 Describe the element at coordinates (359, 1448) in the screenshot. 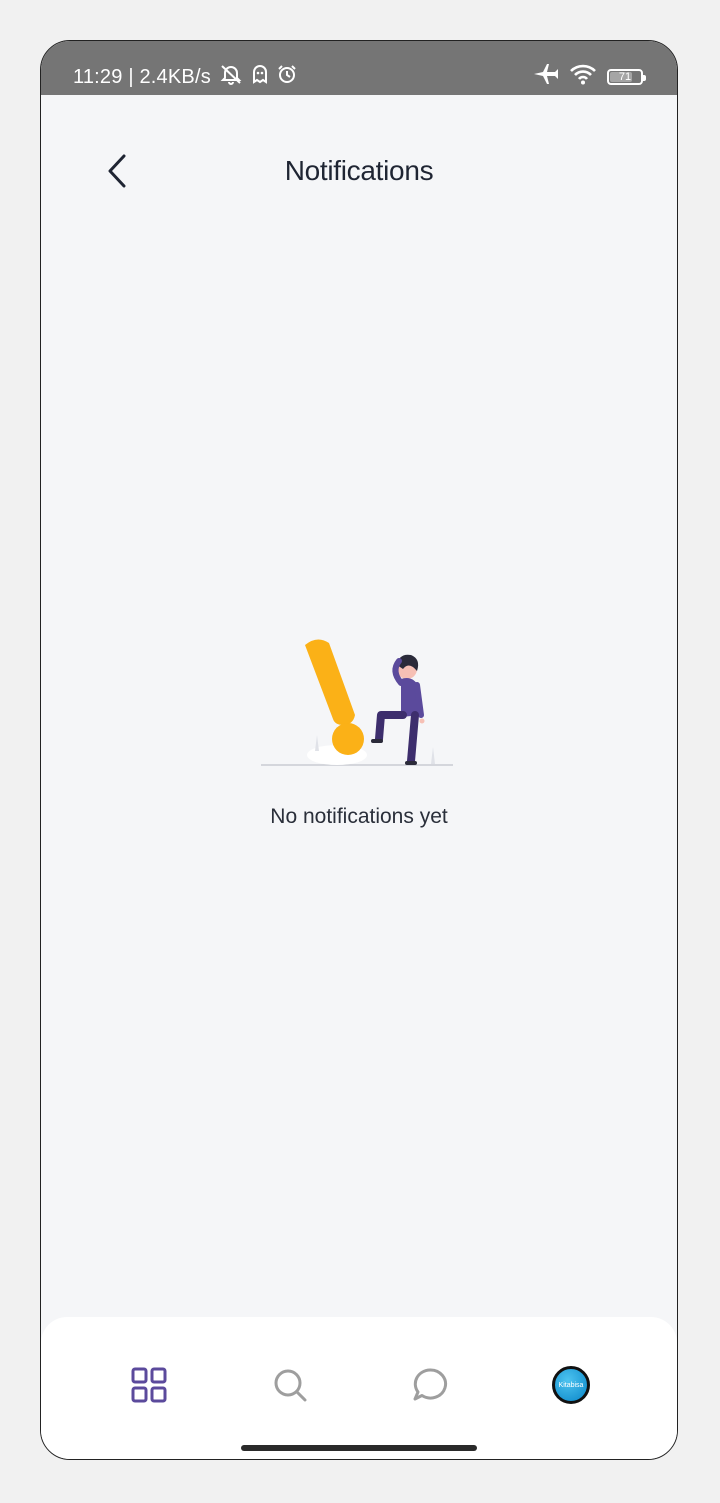

I see `home-indicator` at that location.